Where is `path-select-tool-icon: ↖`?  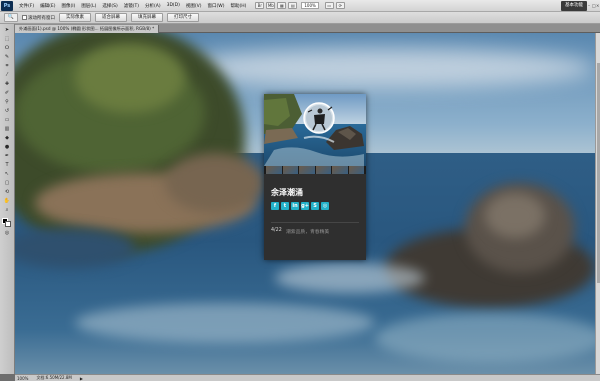 path-select-tool-icon: ↖ is located at coordinates (7, 174).